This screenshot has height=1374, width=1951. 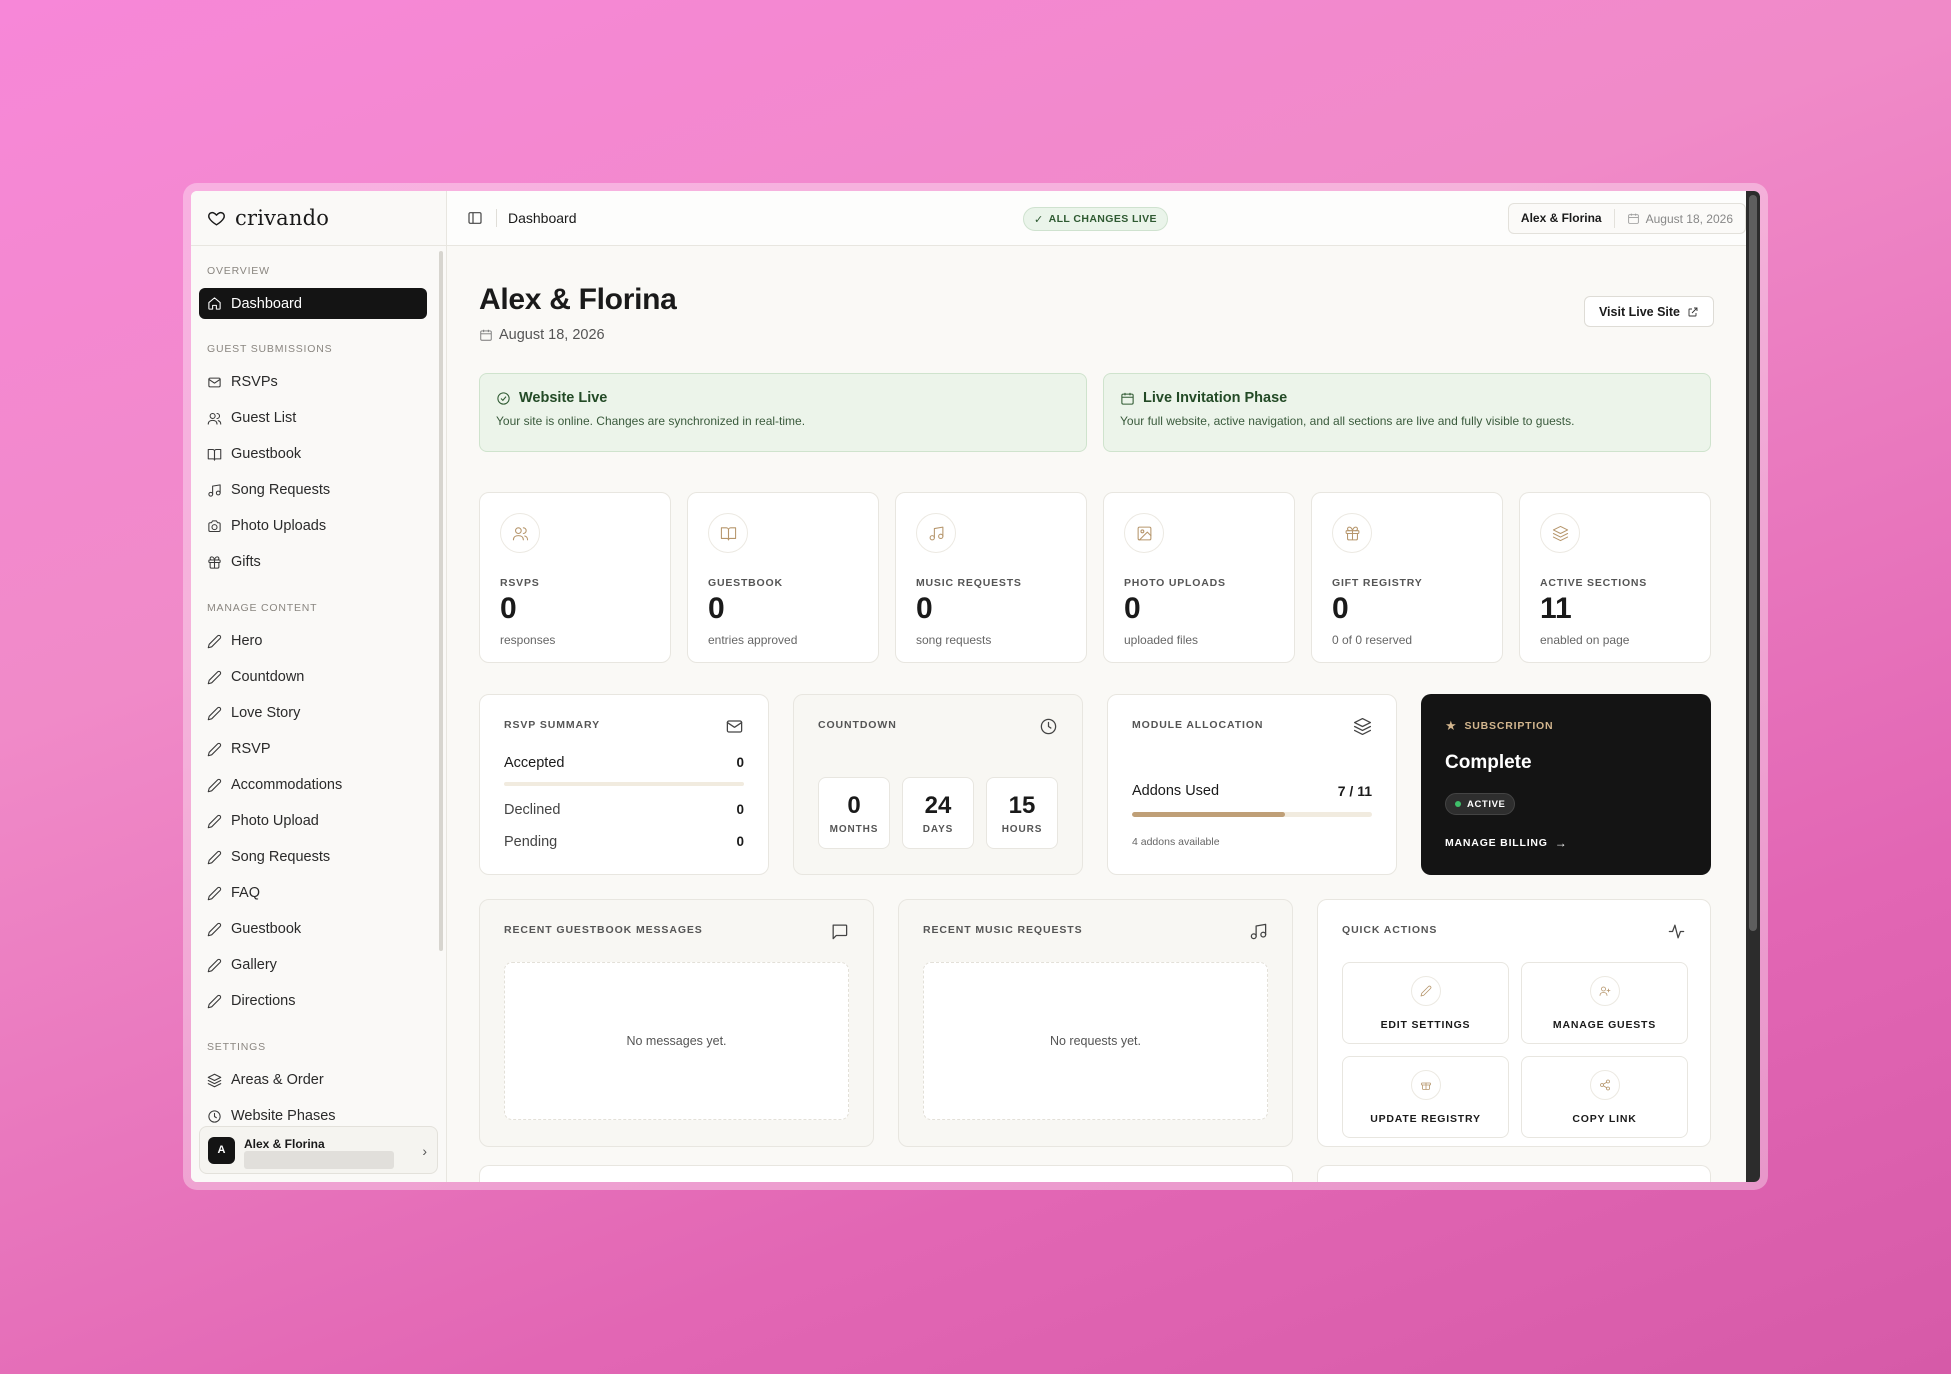 I want to click on couple-name: Alex & Florina, so click(x=1562, y=218).